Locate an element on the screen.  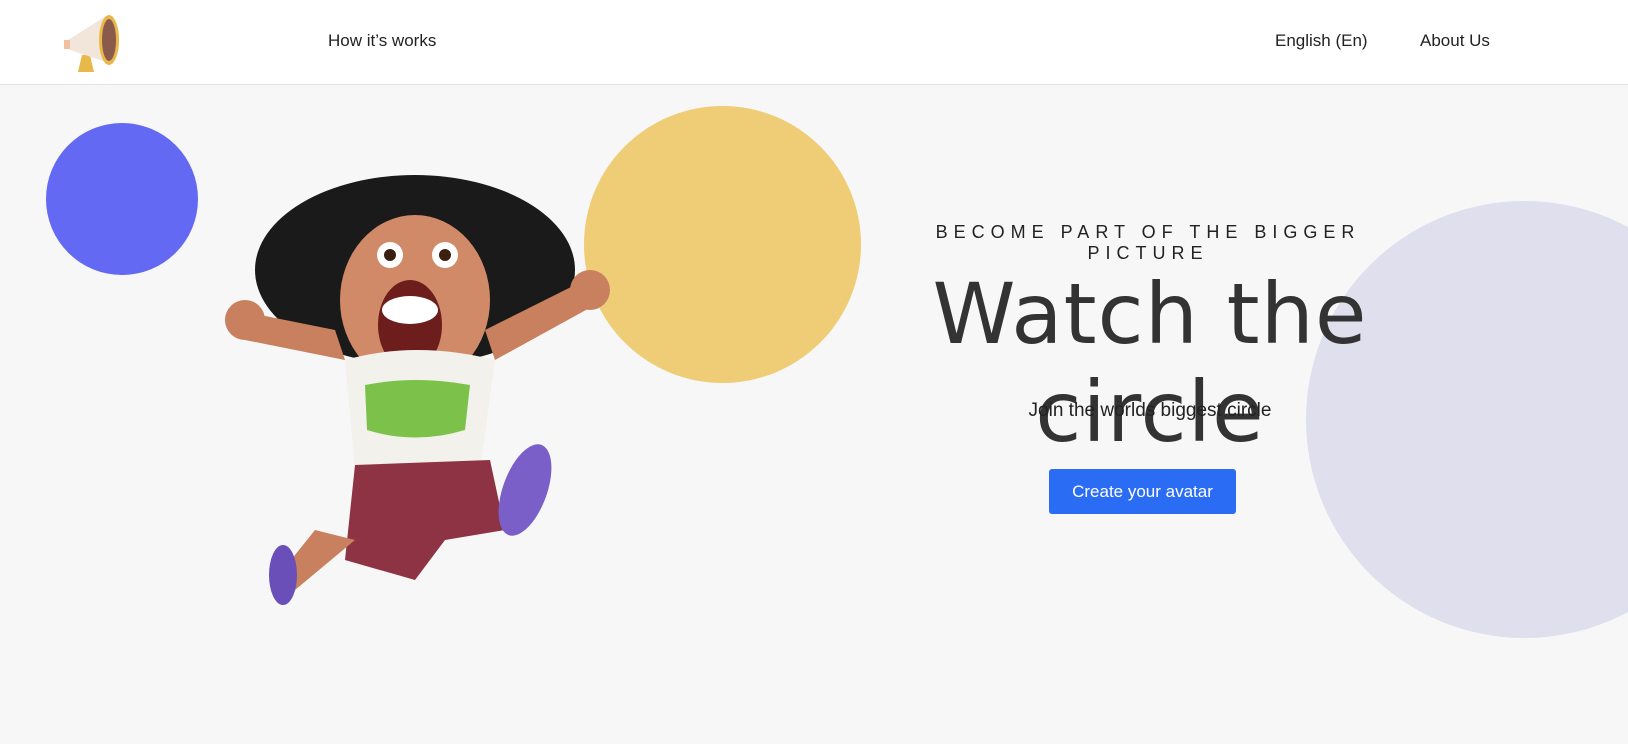
hero-tagline: Join the worlds biggest circle is located at coordinates (1150, 410).